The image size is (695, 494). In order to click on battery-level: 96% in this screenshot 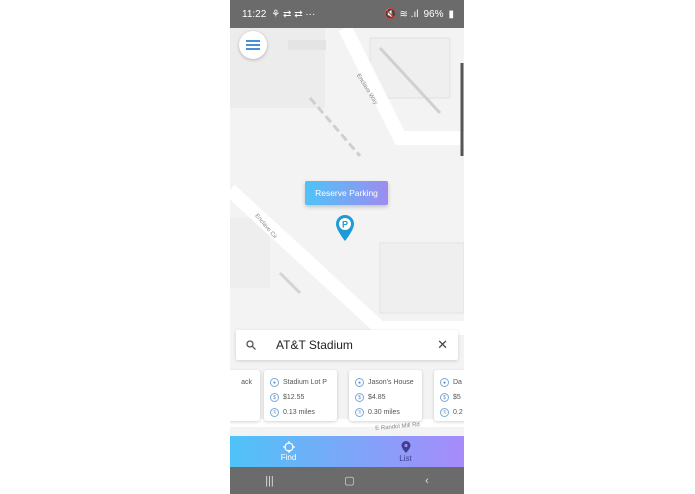, I will do `click(433, 14)`.